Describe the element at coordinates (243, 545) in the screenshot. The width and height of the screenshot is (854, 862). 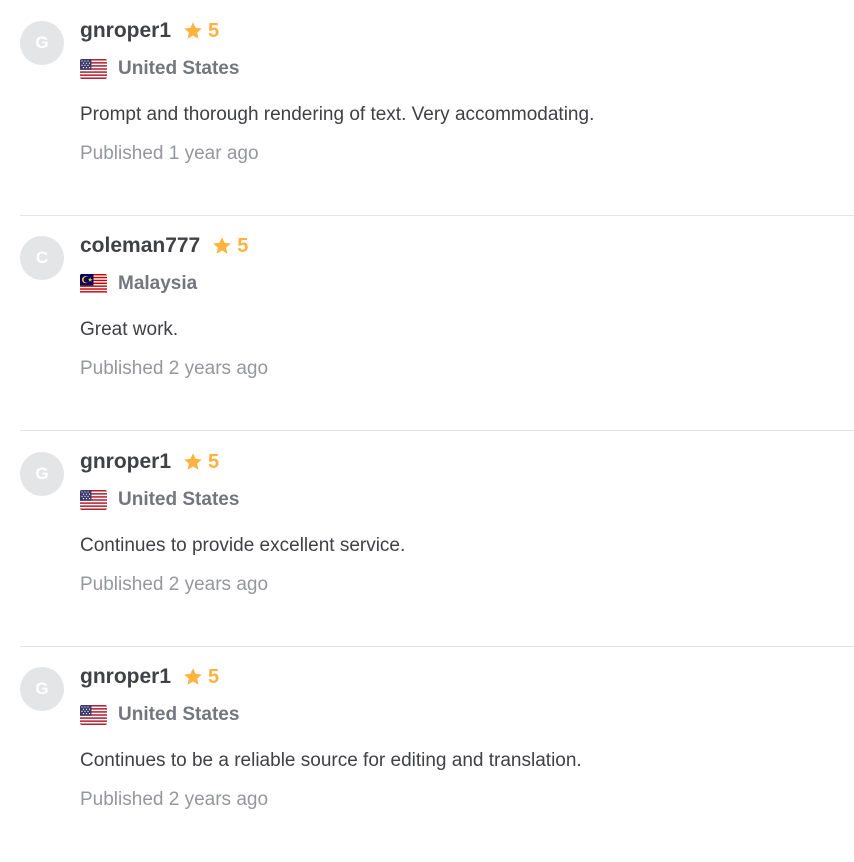
I see `review-text: Continues to provide excellent service.` at that location.